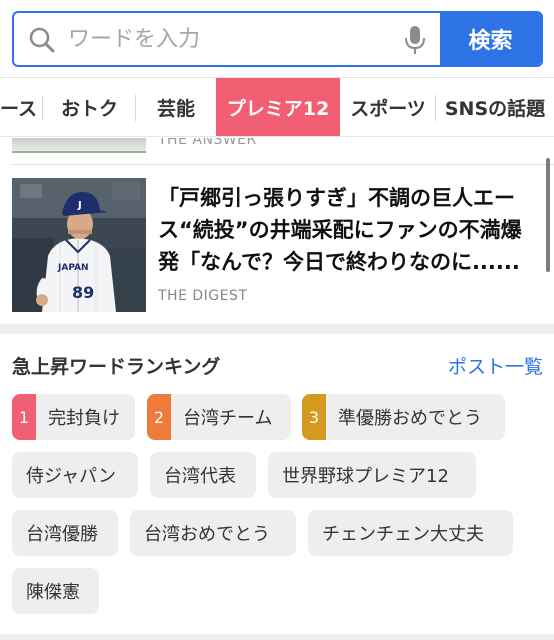 This screenshot has height=640, width=554. I want to click on bottom-separator, so click(277, 637).